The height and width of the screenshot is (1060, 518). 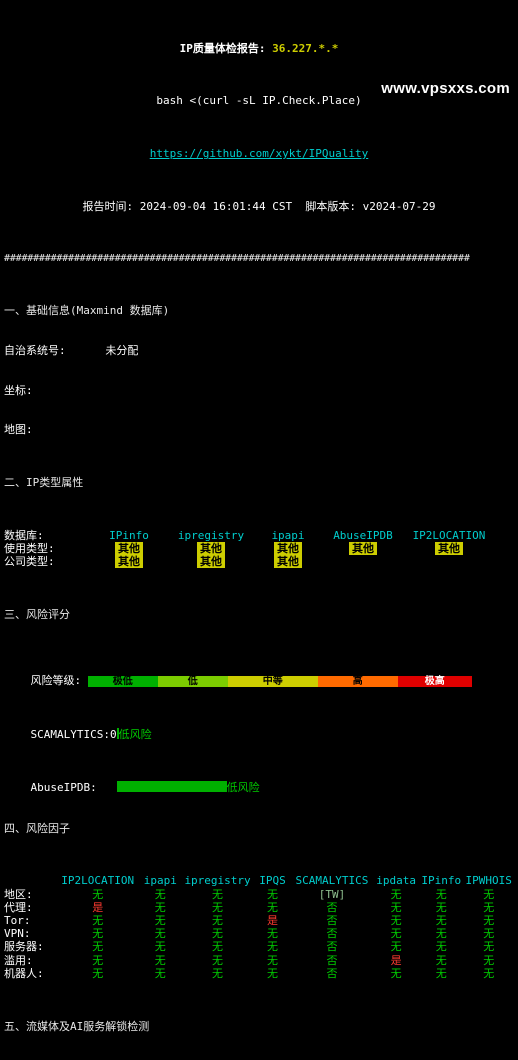 I want to click on table-row-tor: Tor: 无 无 无 是 否 无 无 无, so click(x=259, y=920).